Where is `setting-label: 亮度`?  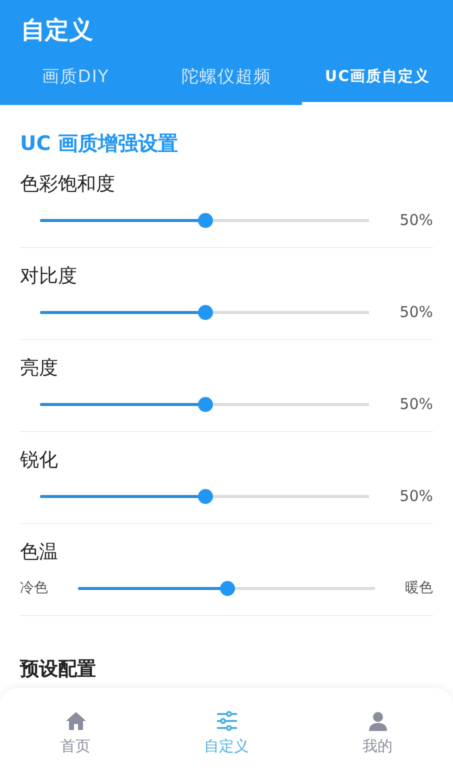 setting-label: 亮度 is located at coordinates (39, 368).